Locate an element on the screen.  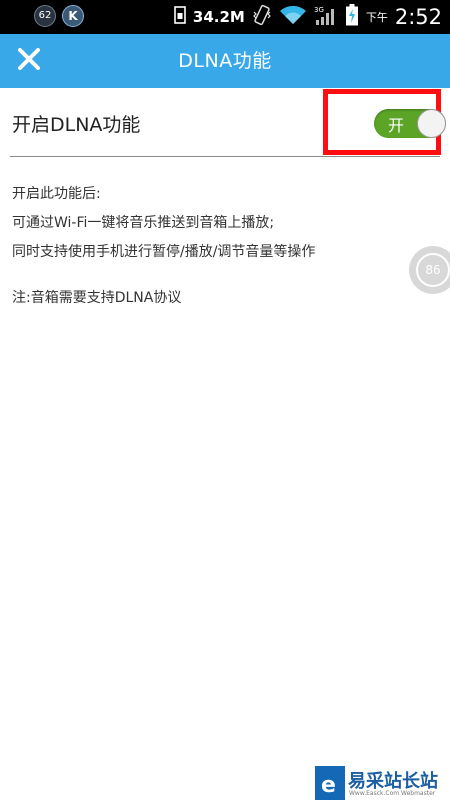
floating-assistant-button: 86 is located at coordinates (429, 270).